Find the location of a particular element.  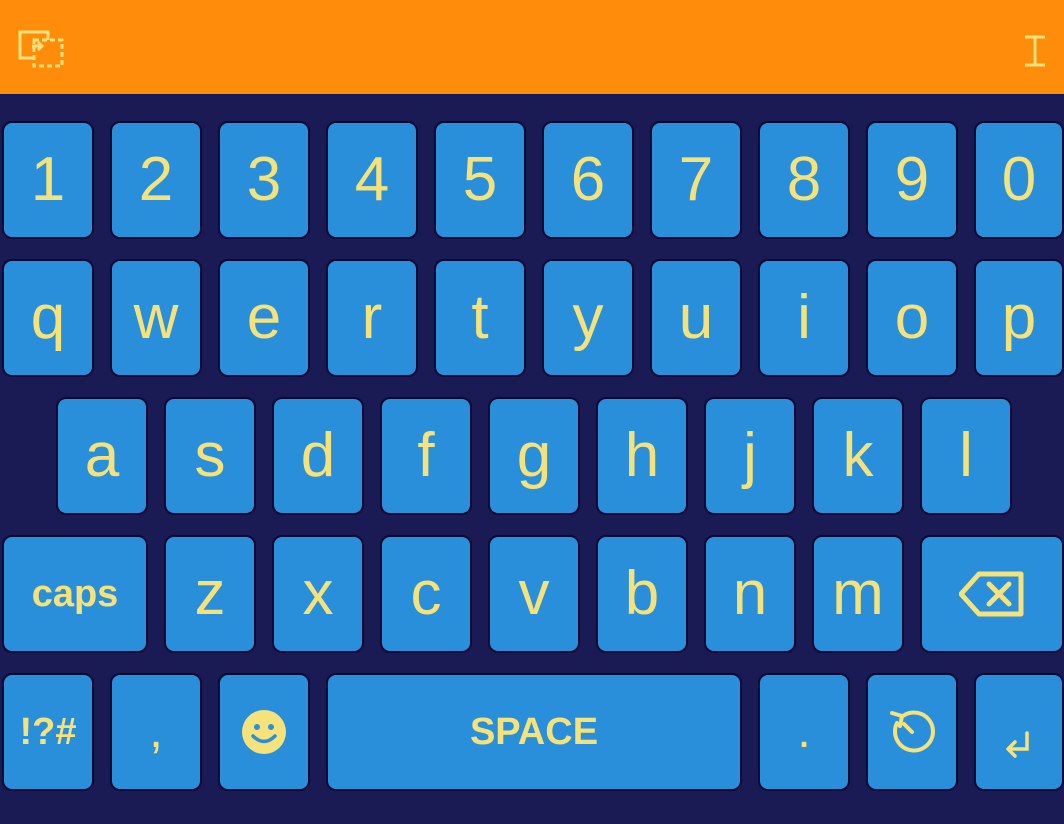

key-5: 5 is located at coordinates (480, 180).